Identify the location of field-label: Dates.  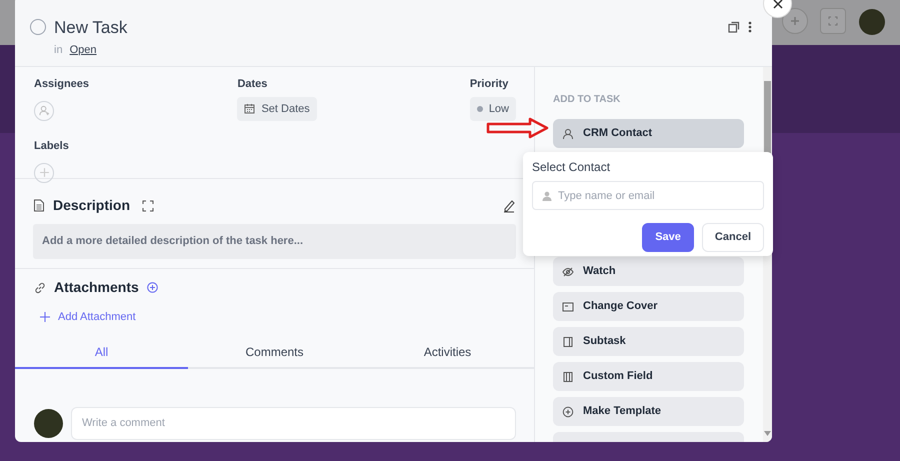
(252, 84).